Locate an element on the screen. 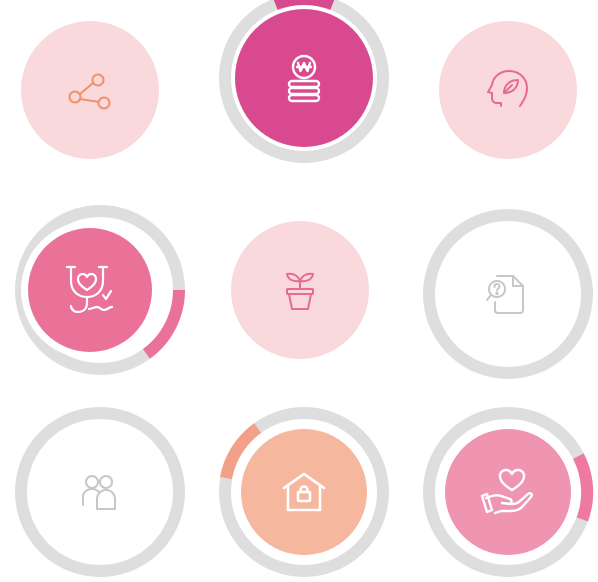  house-lock-icon is located at coordinates (304, 492).